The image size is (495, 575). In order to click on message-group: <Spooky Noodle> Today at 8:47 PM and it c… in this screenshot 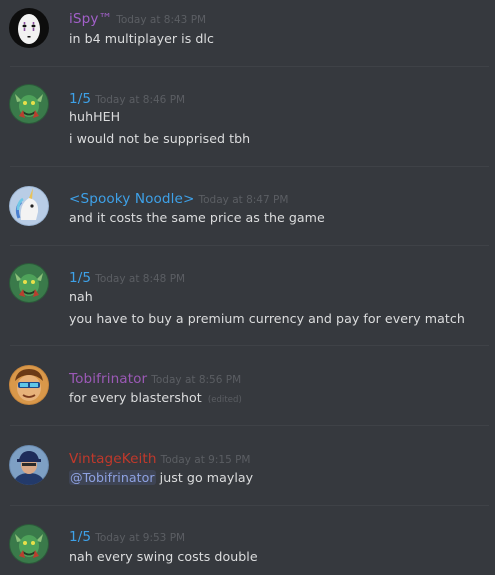, I will do `click(247, 206)`.